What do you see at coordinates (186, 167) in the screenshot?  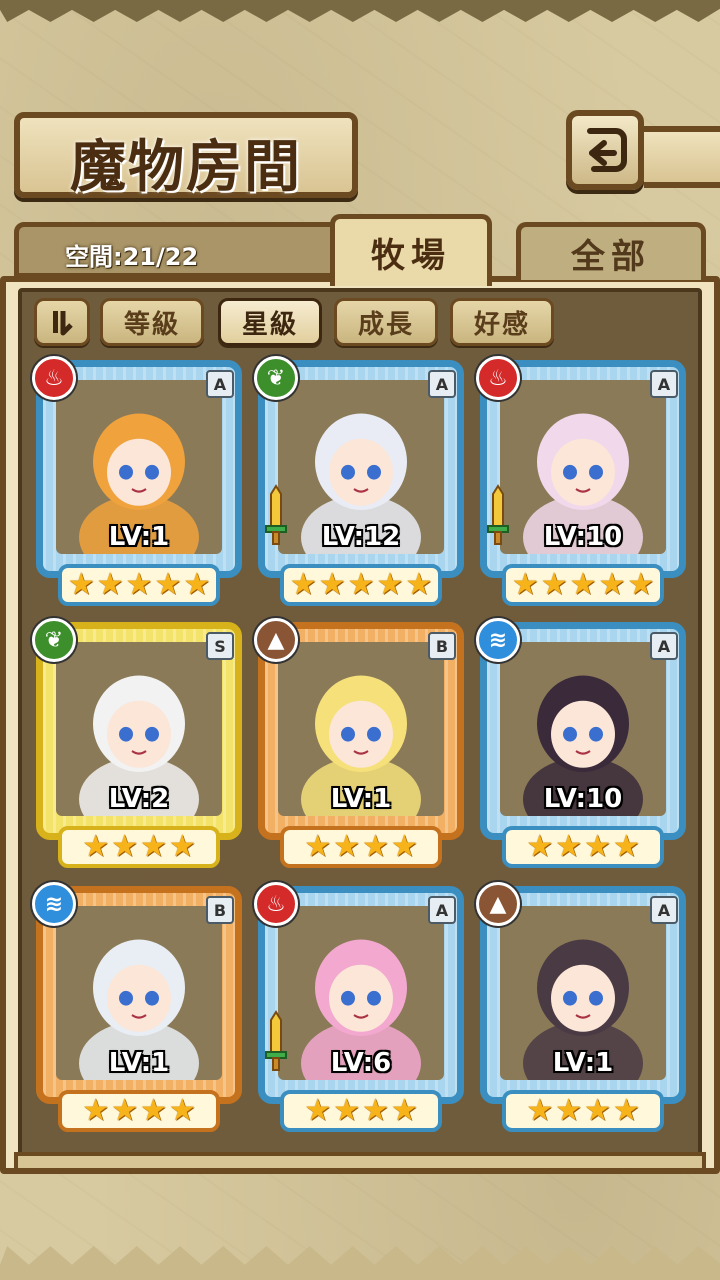 I see `page-title: 魔物房間` at bounding box center [186, 167].